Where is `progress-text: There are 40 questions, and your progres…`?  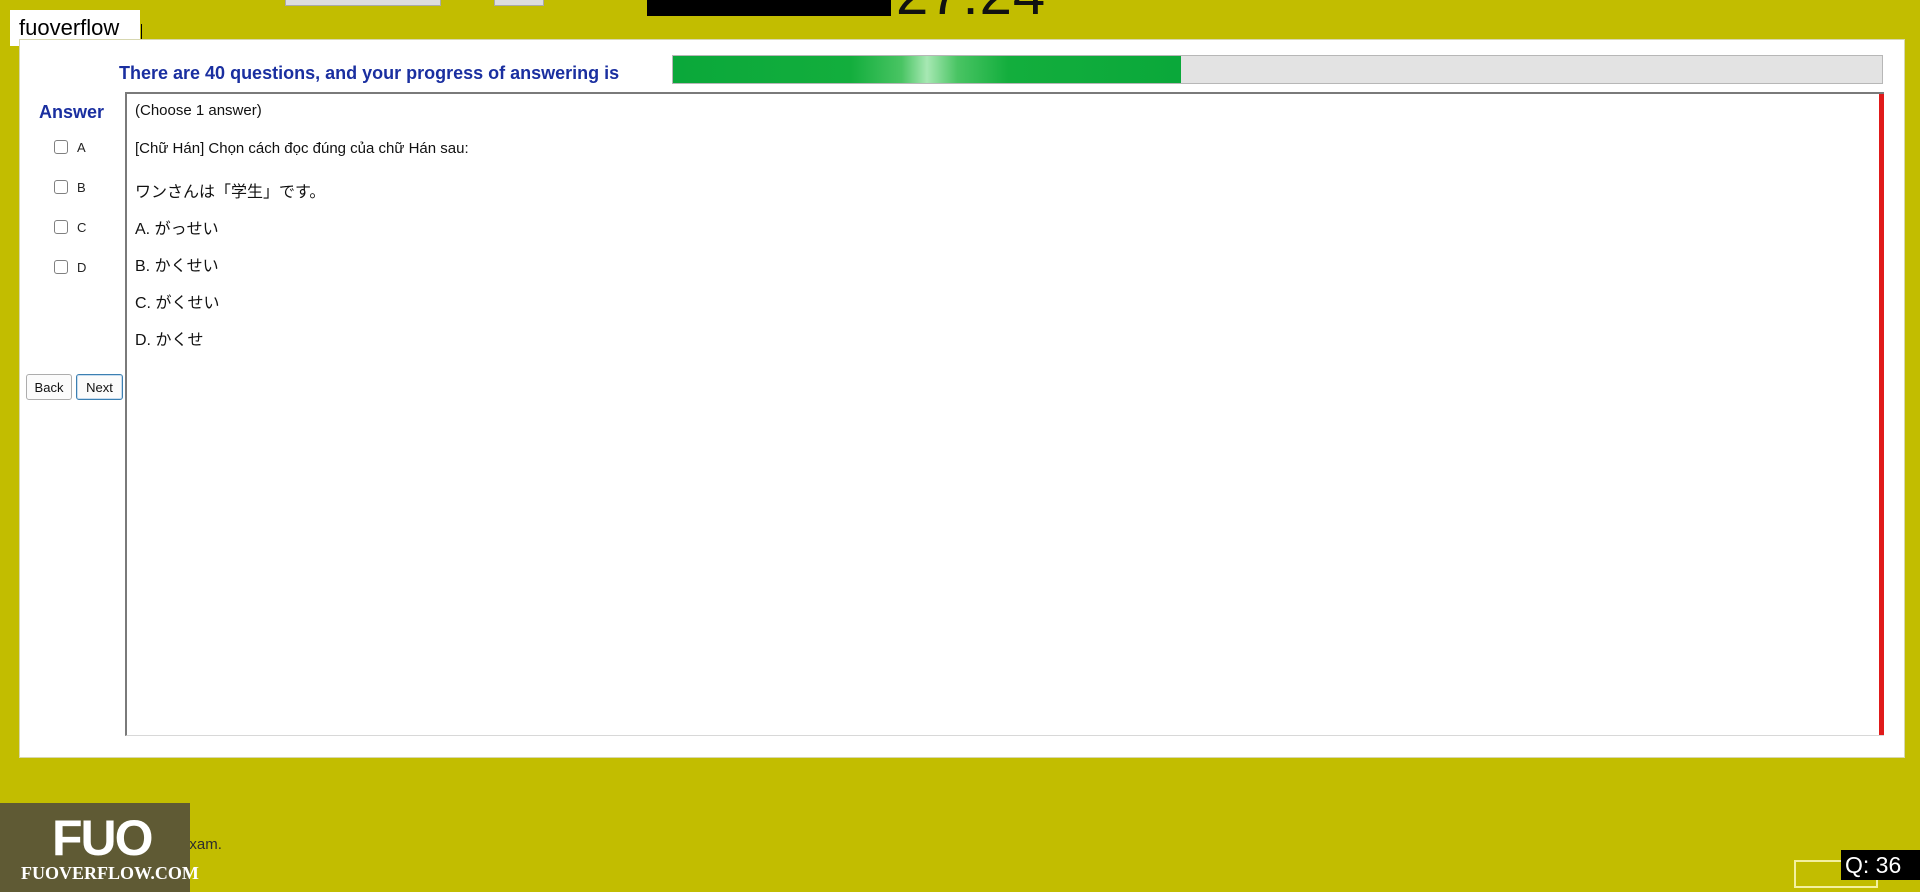
progress-text: There are 40 questions, and your progres… is located at coordinates (369, 73).